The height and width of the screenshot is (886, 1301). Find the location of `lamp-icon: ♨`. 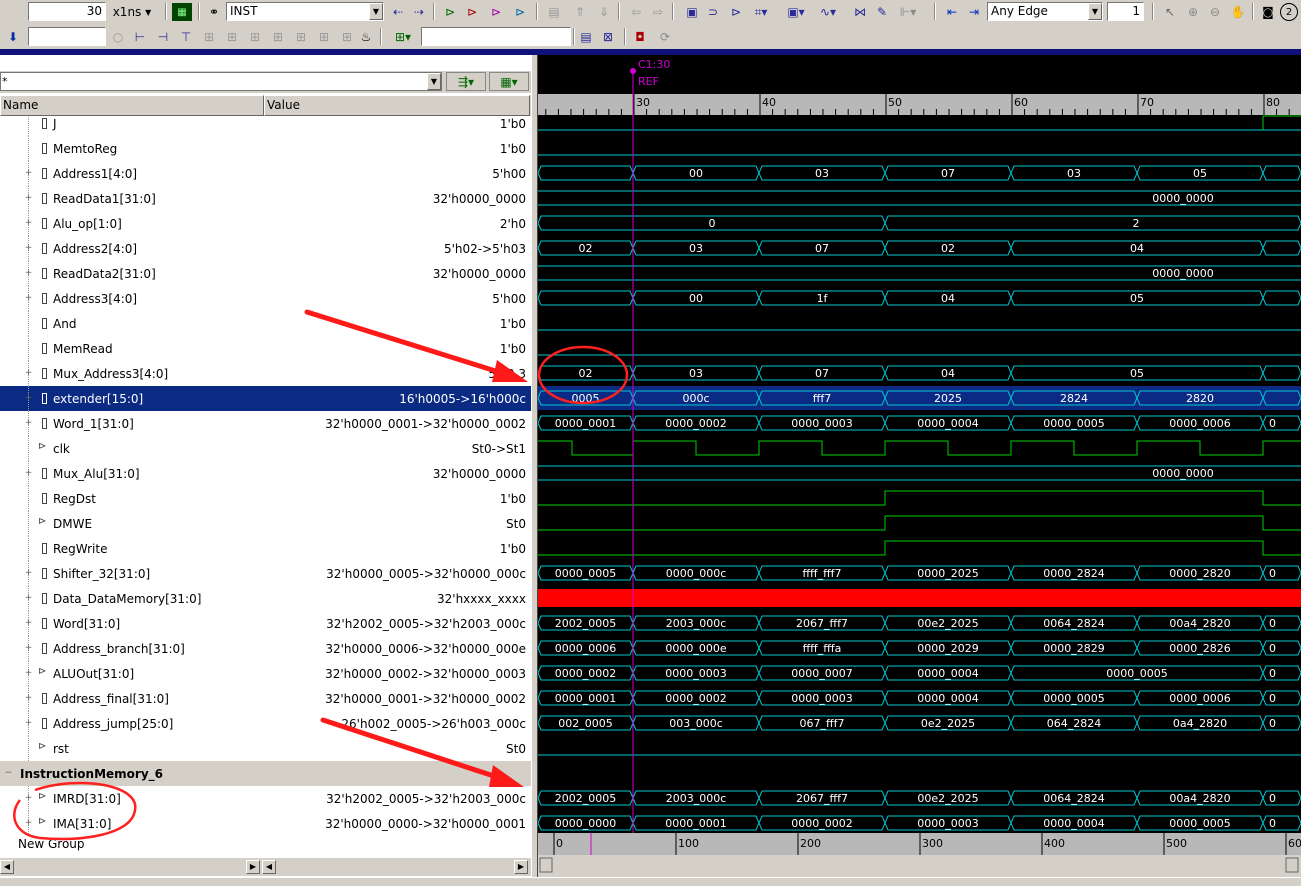

lamp-icon: ♨ is located at coordinates (366, 37).